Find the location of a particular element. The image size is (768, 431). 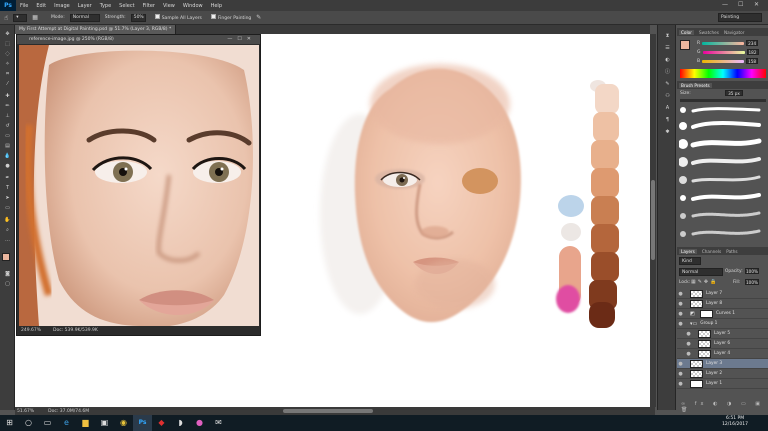

screen-mode-icon: ▢ is located at coordinates (7, 284).